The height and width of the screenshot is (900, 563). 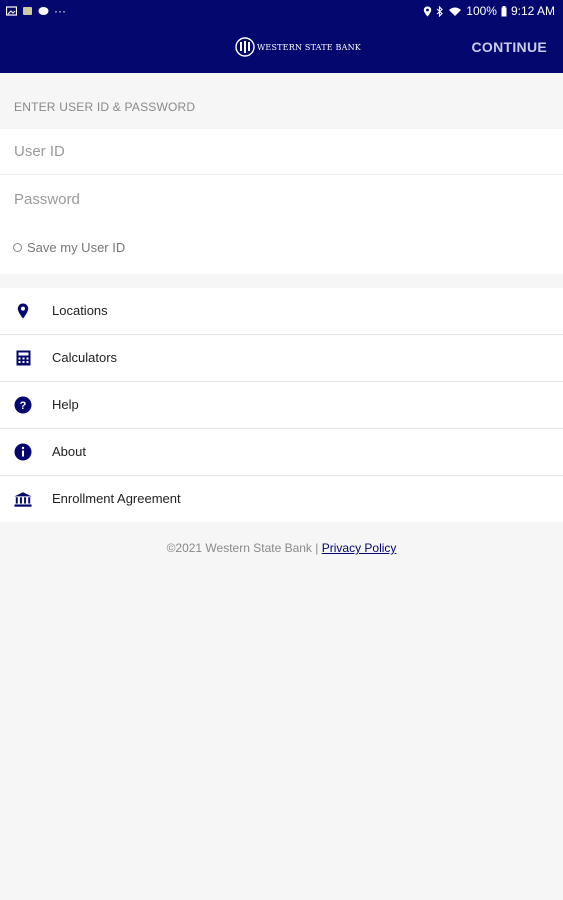 What do you see at coordinates (428, 11) in the screenshot?
I see `location-icon` at bounding box center [428, 11].